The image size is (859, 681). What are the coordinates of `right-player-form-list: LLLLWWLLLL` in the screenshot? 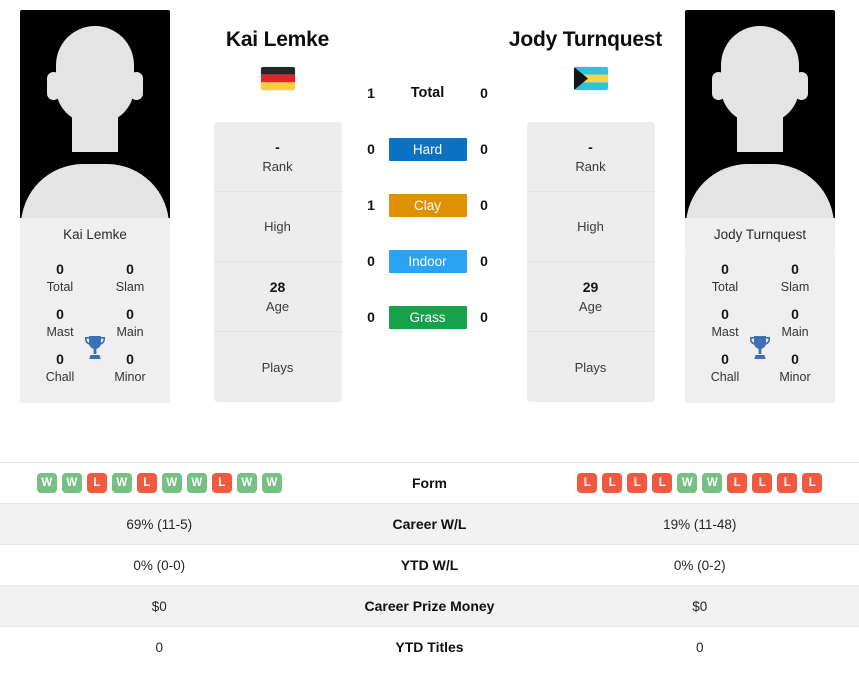 It's located at (700, 483).